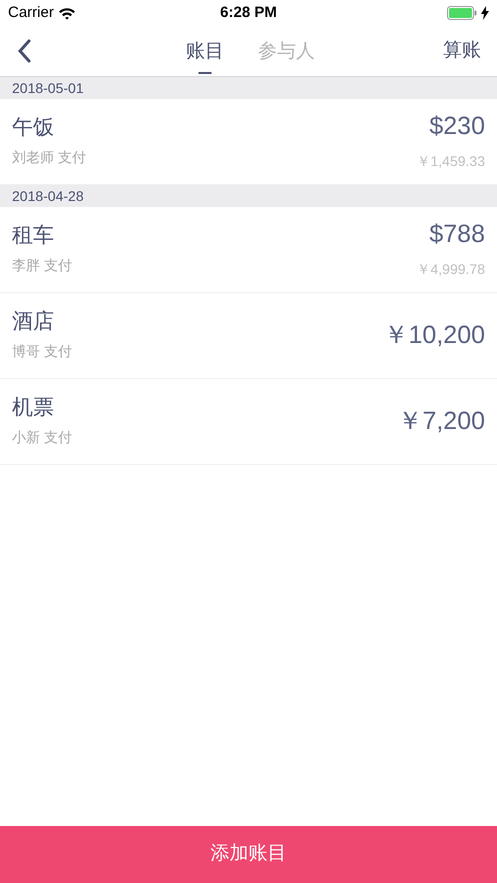 The image size is (497, 883). I want to click on expense-title: 酒店, so click(33, 321).